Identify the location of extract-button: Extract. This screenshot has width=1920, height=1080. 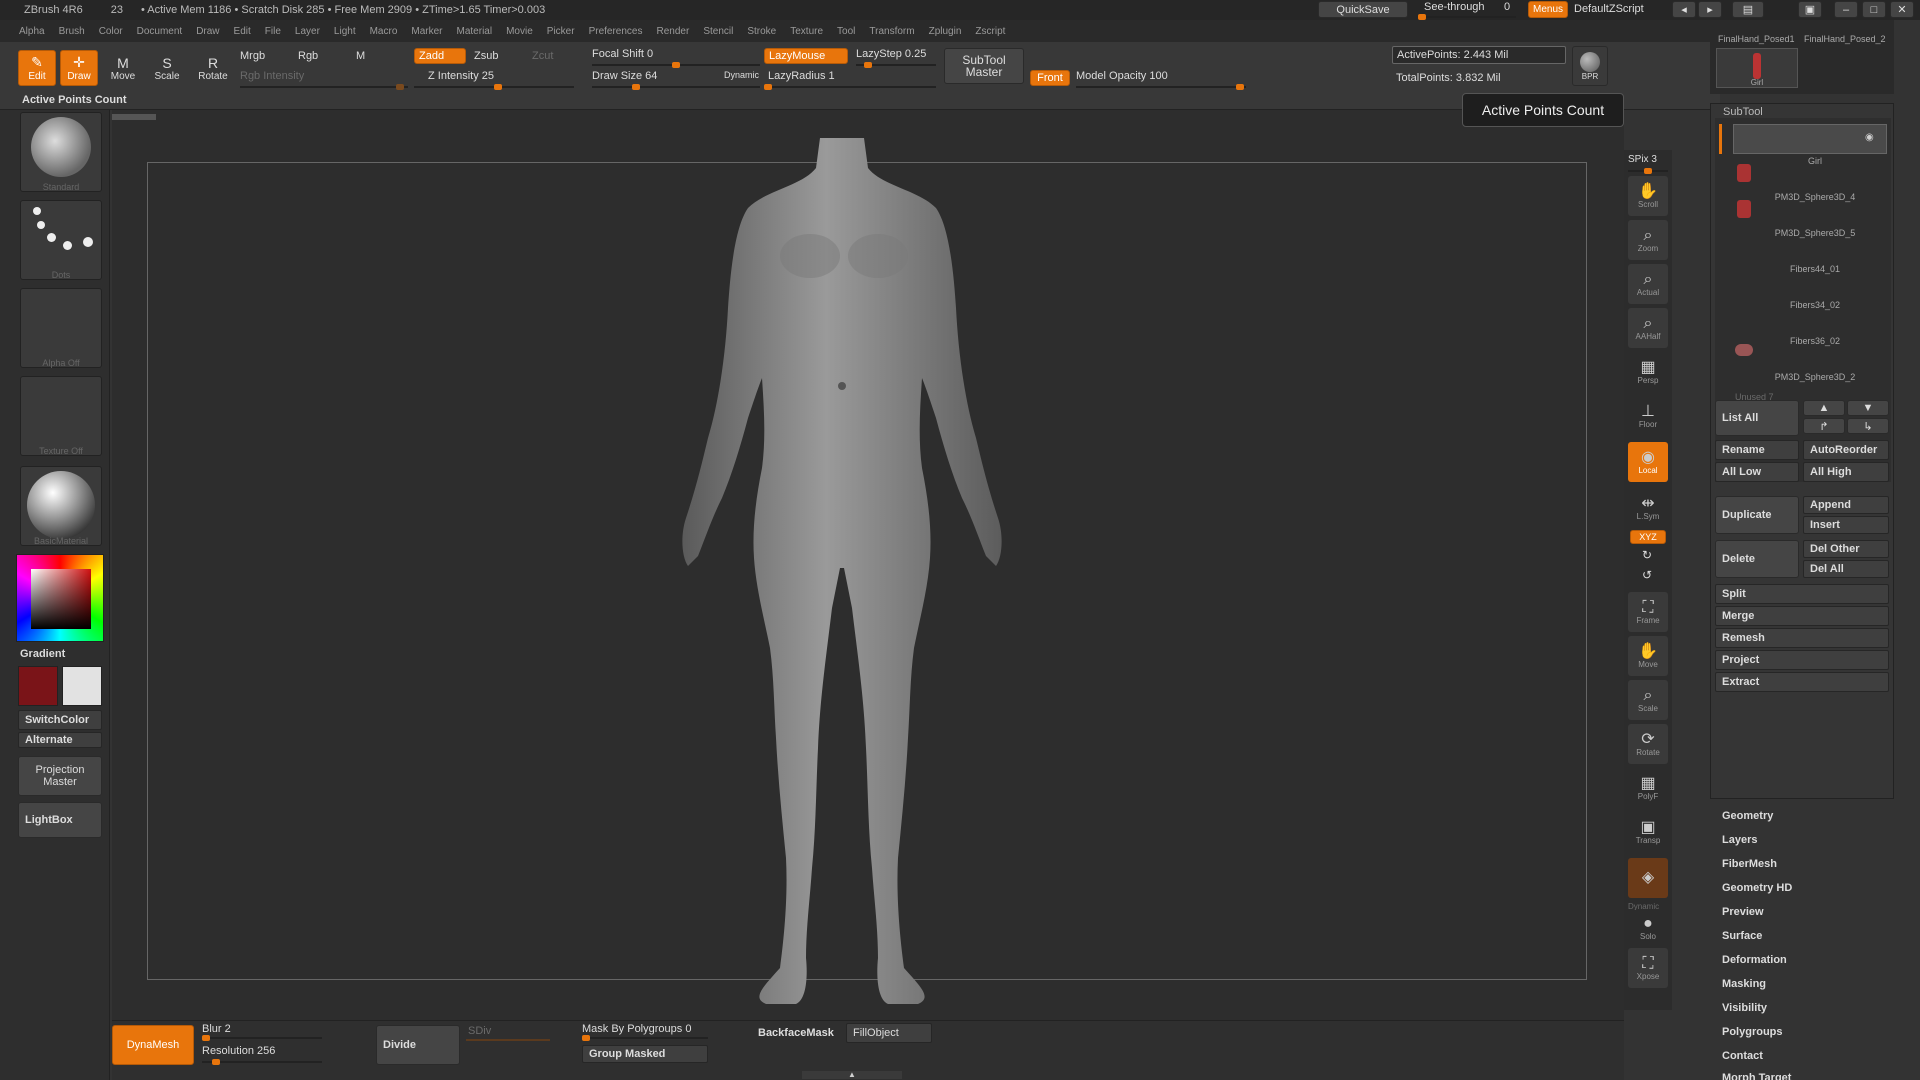
(1802, 682).